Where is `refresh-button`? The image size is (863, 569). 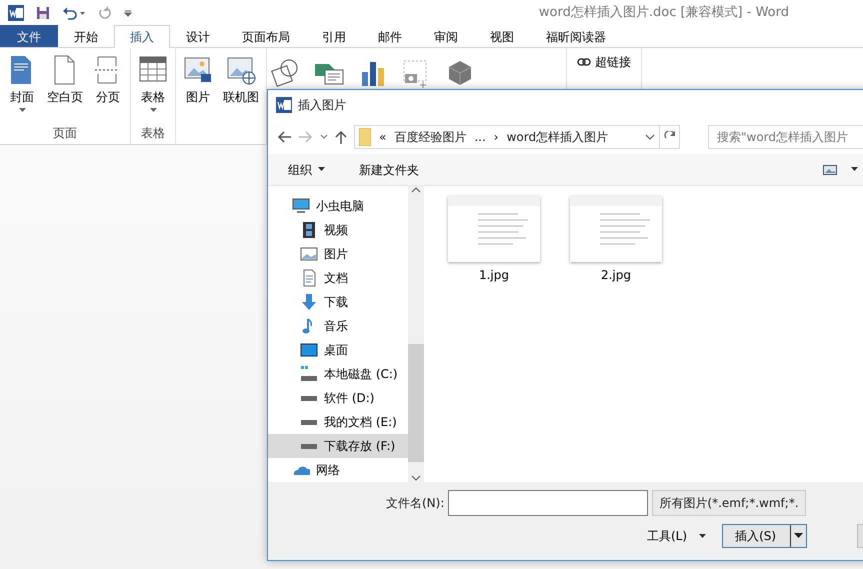
refresh-button is located at coordinates (670, 137).